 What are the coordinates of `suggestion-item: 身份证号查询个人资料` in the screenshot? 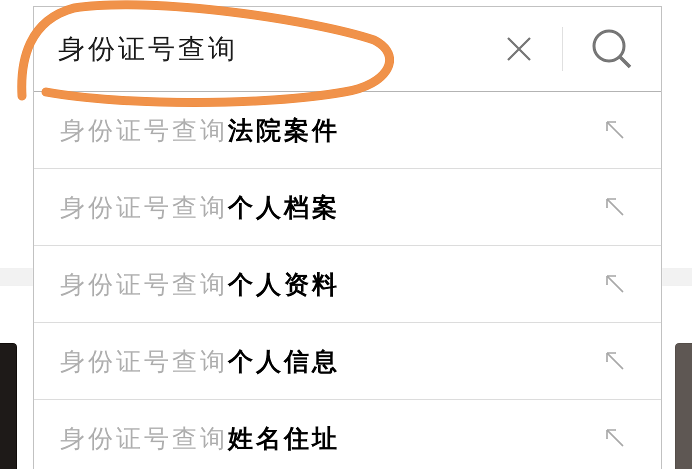 It's located at (347, 284).